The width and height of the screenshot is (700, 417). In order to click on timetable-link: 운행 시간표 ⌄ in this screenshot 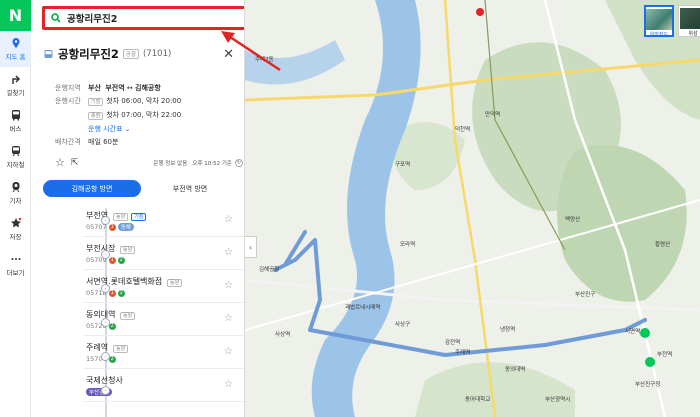, I will do `click(109, 129)`.